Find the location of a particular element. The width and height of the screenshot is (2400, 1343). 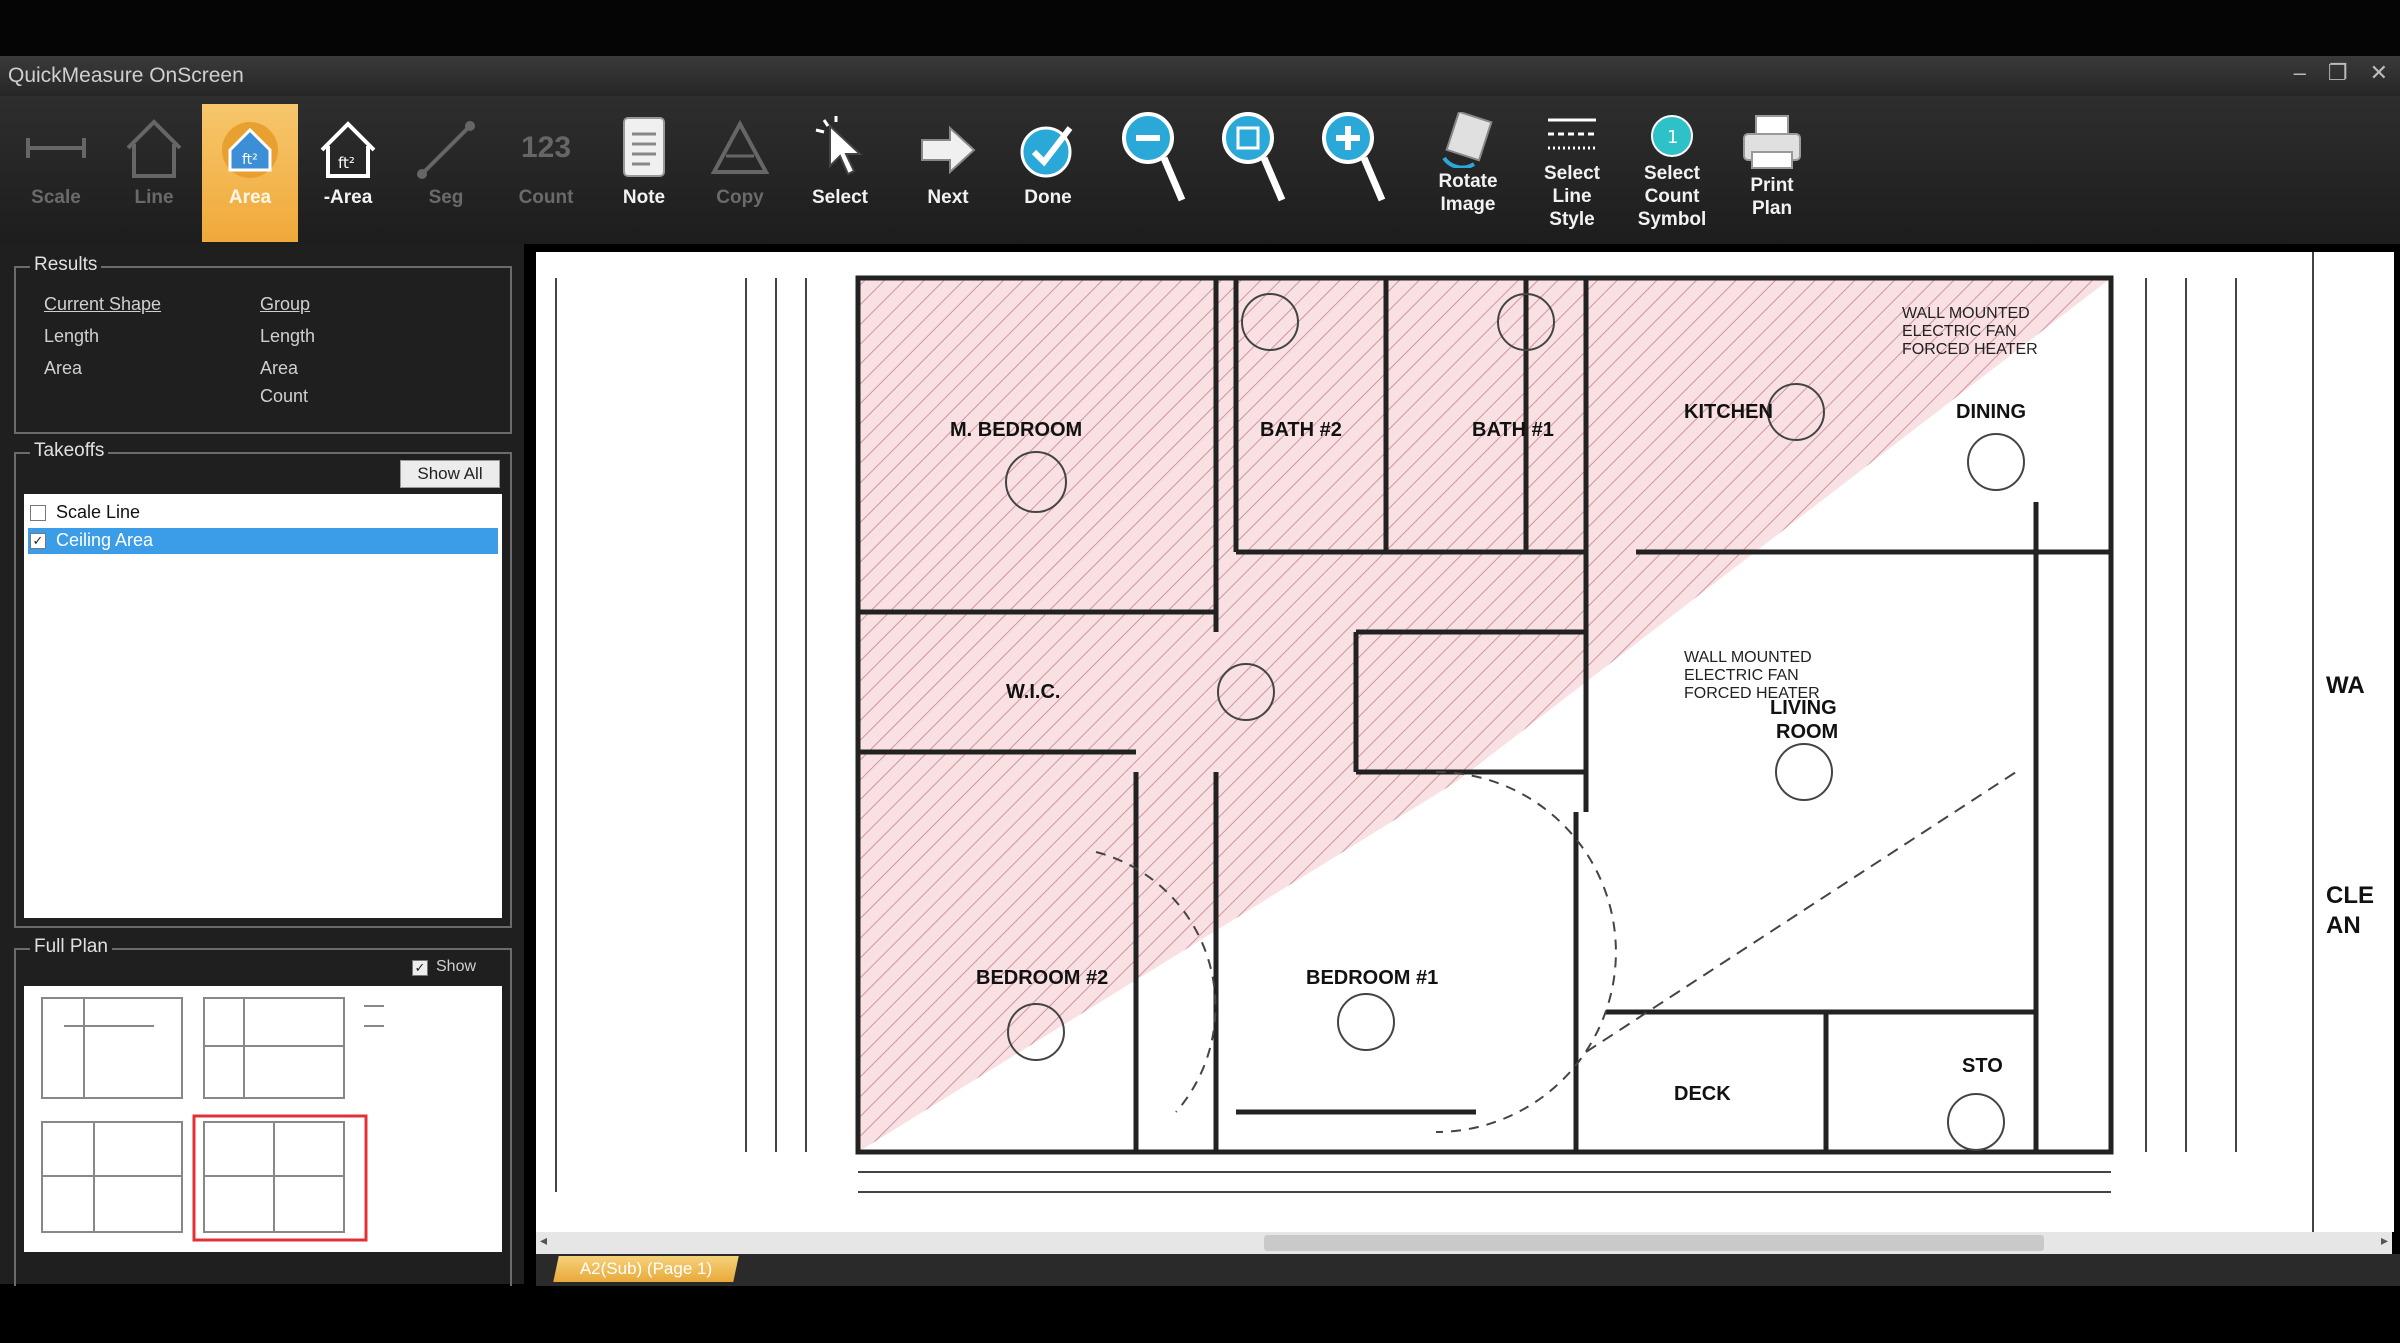

seg-label: Seg is located at coordinates (446, 197).